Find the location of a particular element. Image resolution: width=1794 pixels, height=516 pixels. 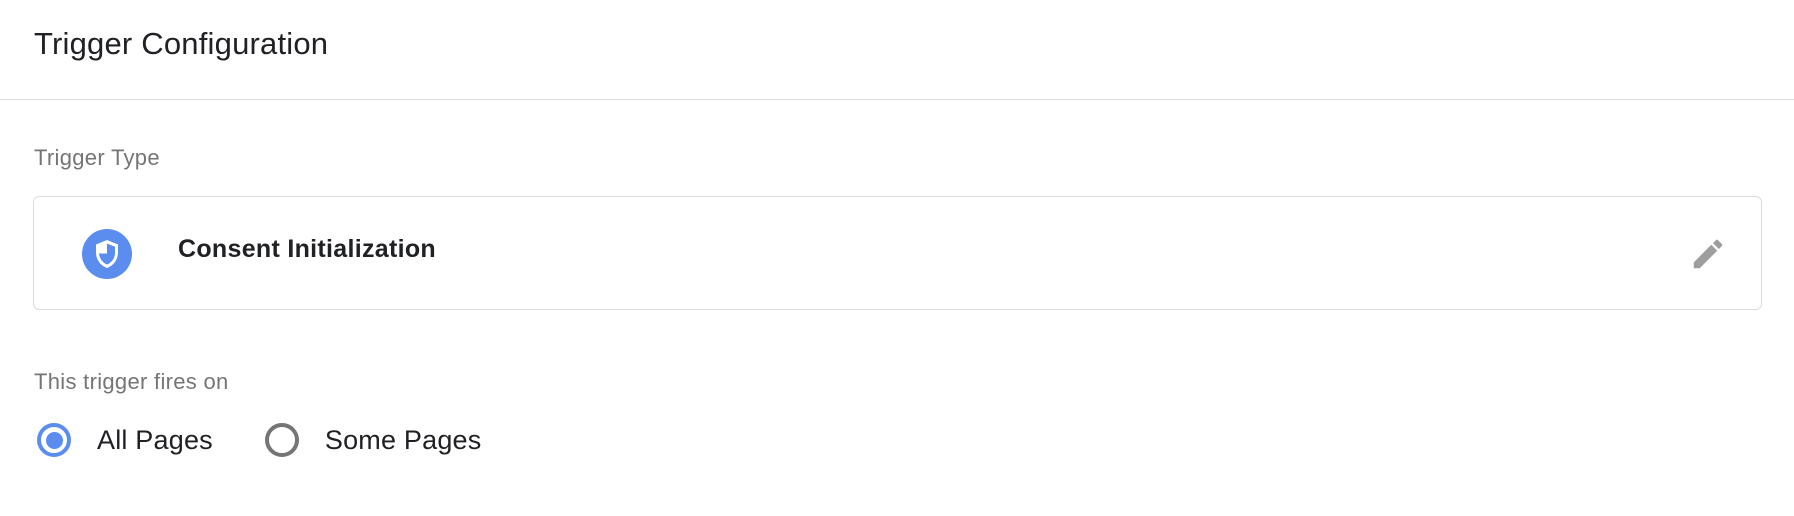

radio-some-pages-label: Some Pages is located at coordinates (403, 439).